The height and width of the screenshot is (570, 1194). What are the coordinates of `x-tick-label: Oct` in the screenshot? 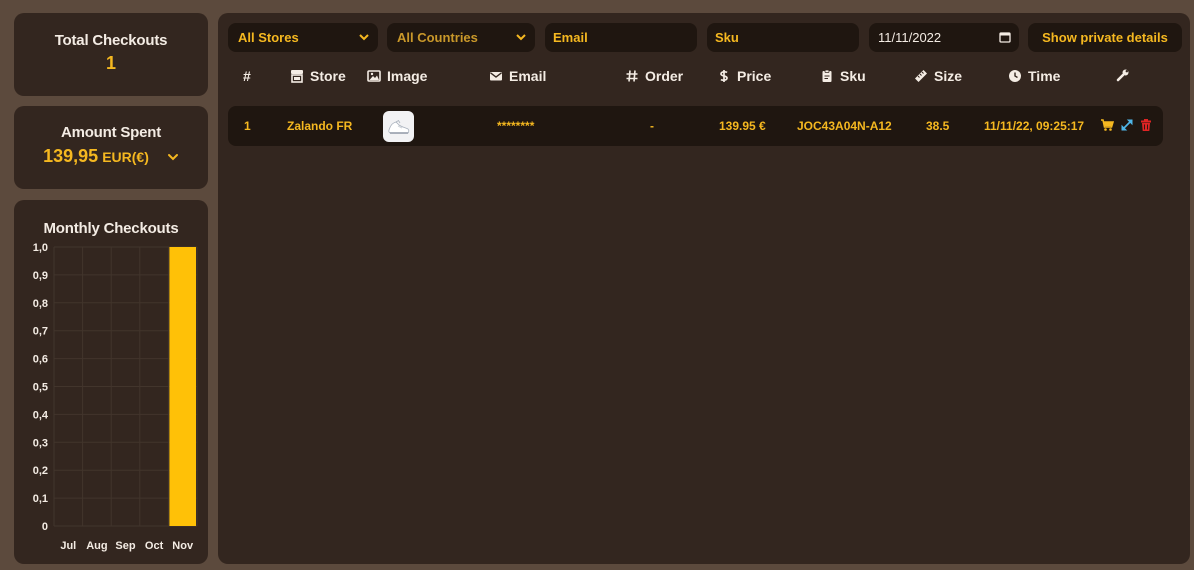 It's located at (154, 546).